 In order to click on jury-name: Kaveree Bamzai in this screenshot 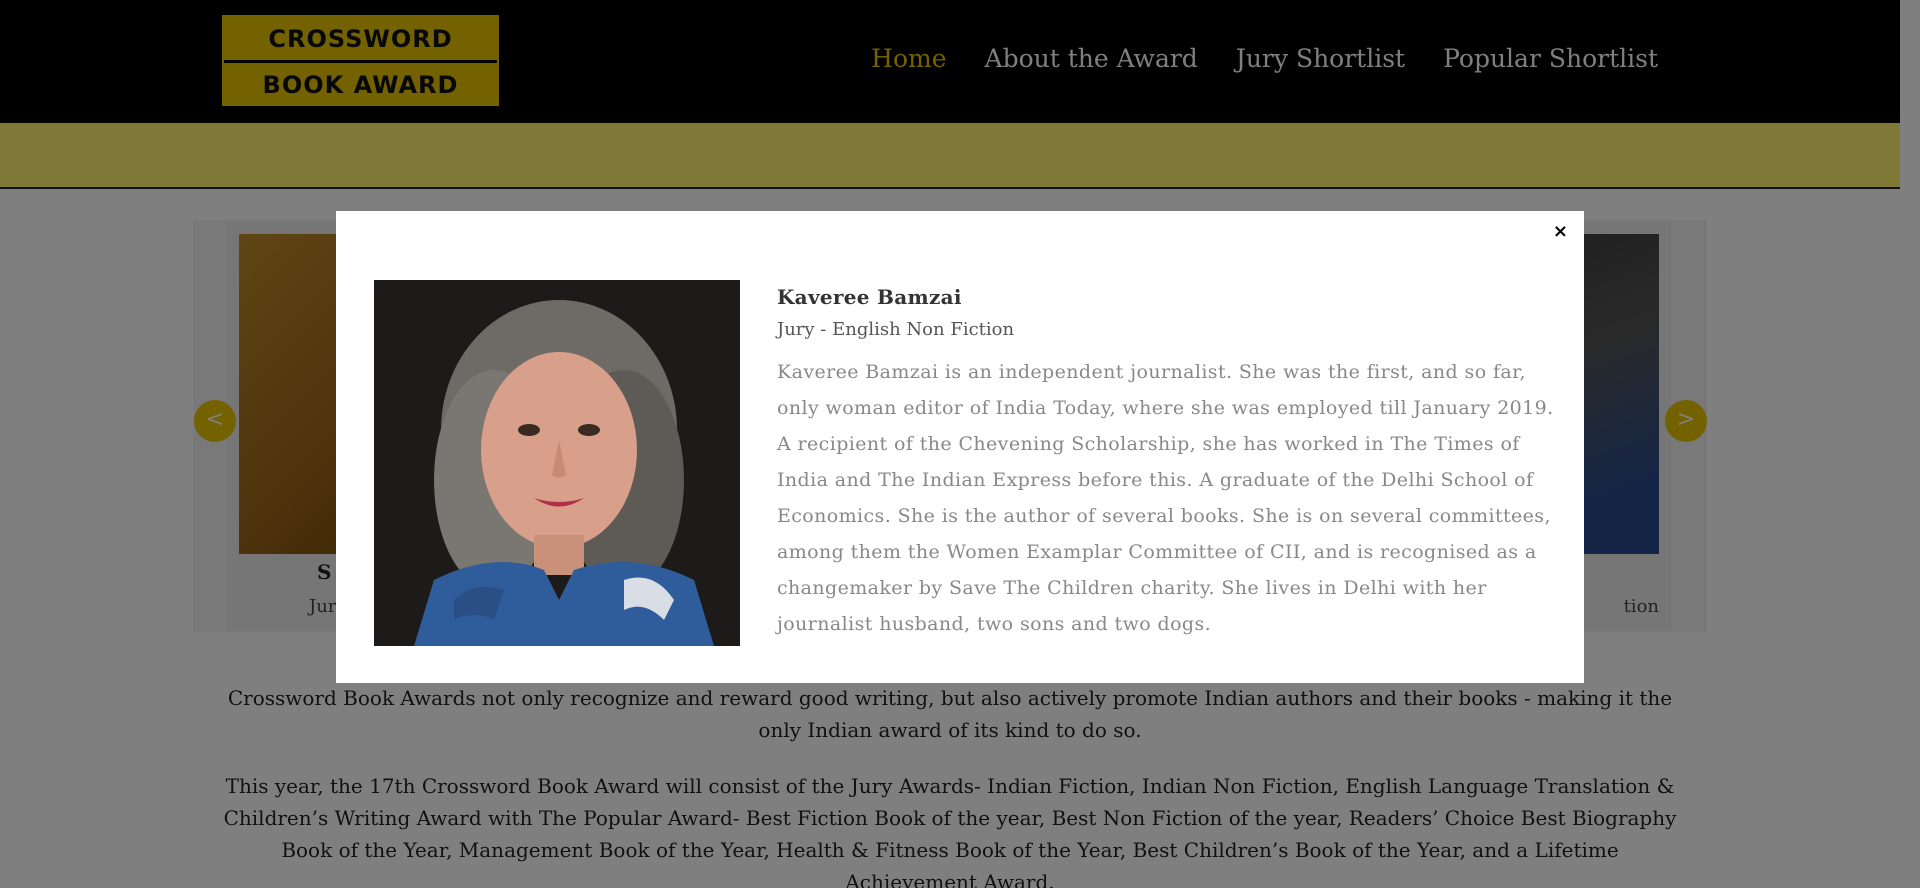, I will do `click(869, 297)`.